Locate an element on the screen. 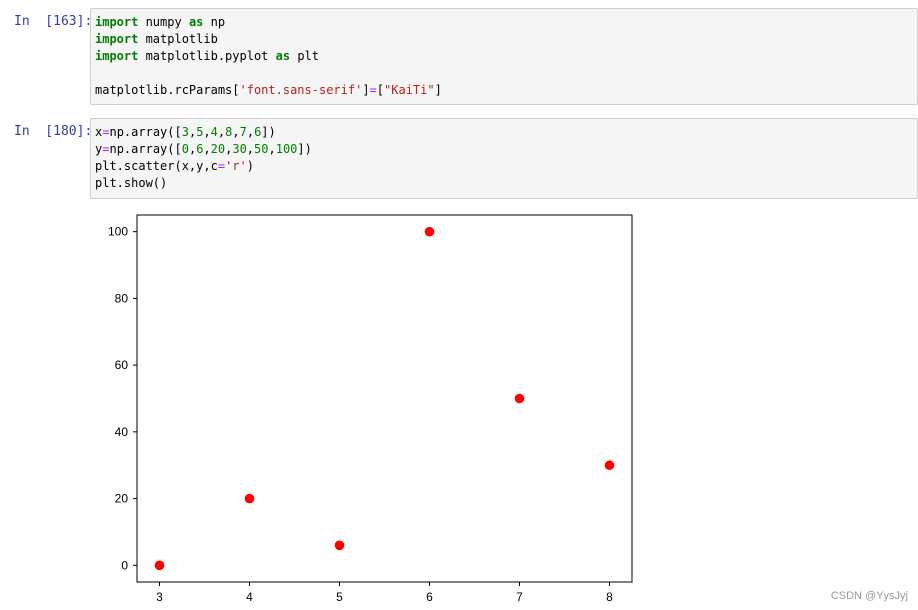  code-token: plt.show() is located at coordinates (131, 183).